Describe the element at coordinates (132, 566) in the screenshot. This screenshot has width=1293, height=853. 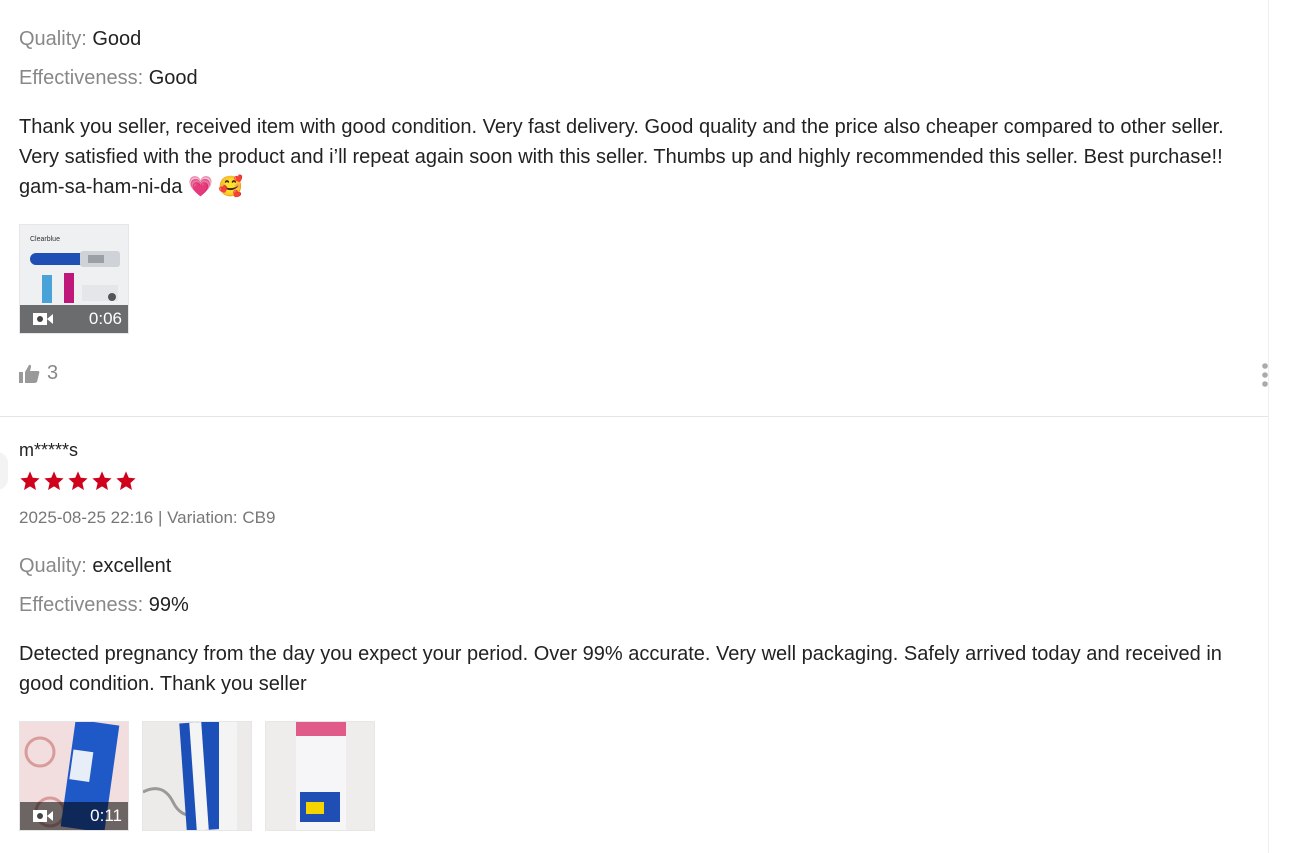
I see `quality-value: excellent` at that location.